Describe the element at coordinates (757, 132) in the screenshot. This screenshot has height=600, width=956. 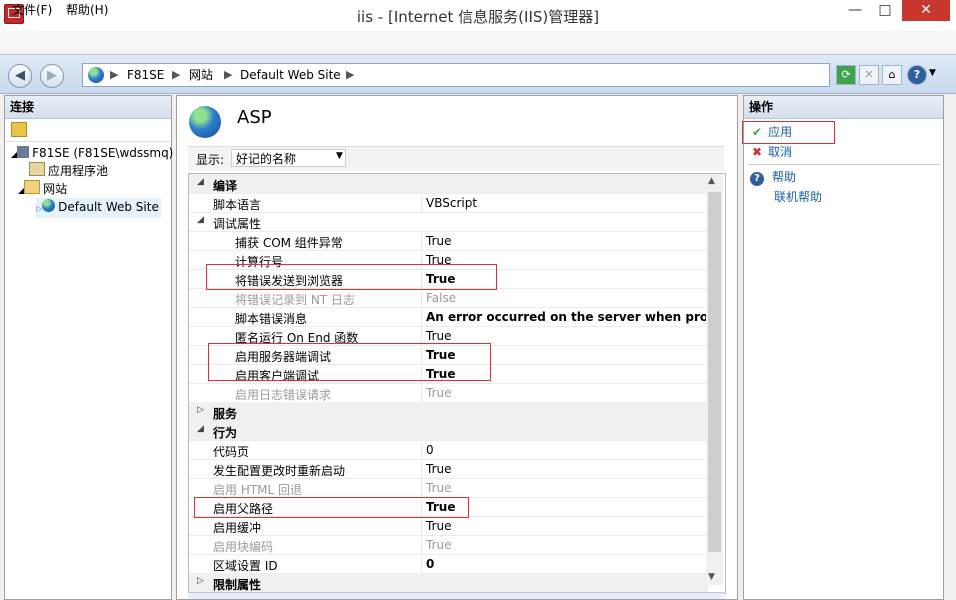
I see `apply-check-icon: ✔` at that location.